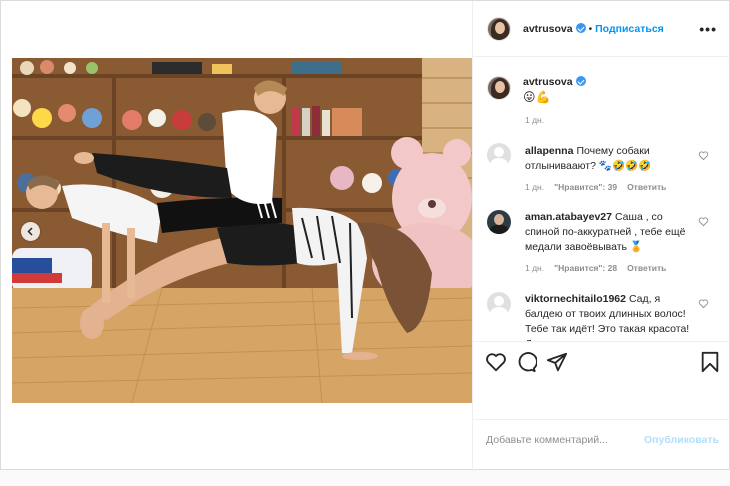  Describe the element at coordinates (496, 362) in the screenshot. I see `heart-icon` at that location.